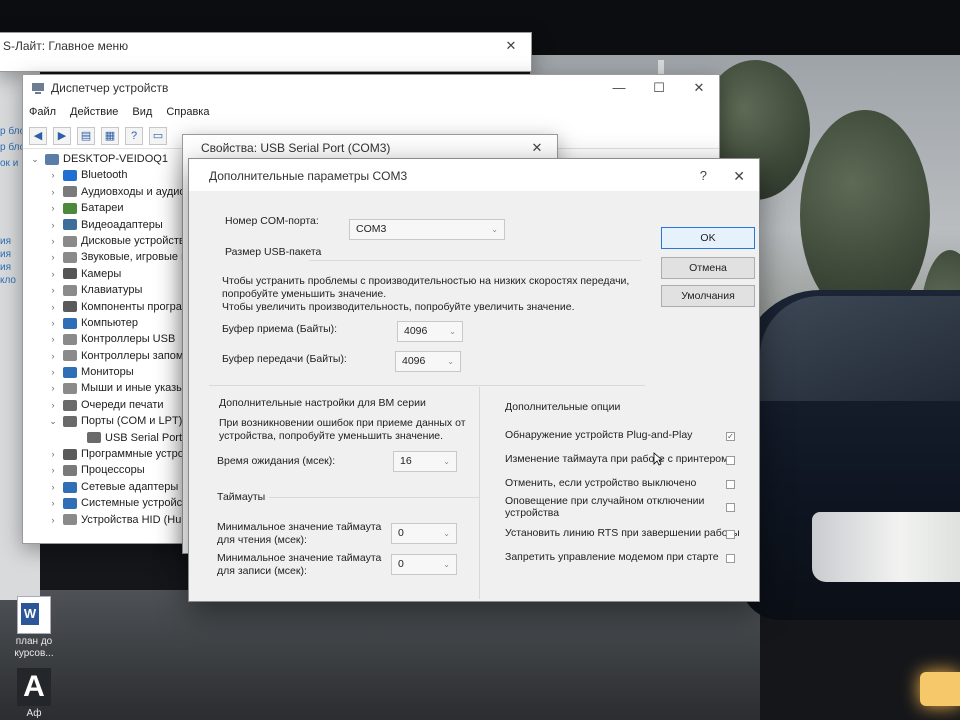  Describe the element at coordinates (102, 208) in the screenshot. I see `tree-item-label: Батареи` at that location.